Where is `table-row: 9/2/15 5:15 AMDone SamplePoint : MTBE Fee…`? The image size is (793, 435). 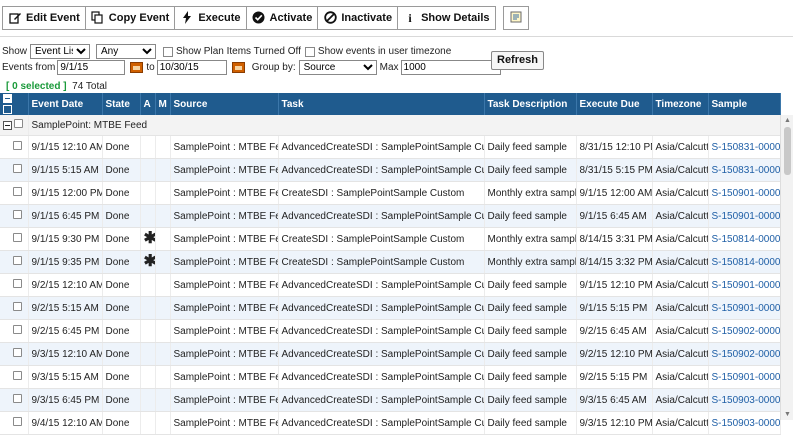
table-row: 9/2/15 5:15 AMDone SamplePoint : MTBE Fee… is located at coordinates (390, 308).